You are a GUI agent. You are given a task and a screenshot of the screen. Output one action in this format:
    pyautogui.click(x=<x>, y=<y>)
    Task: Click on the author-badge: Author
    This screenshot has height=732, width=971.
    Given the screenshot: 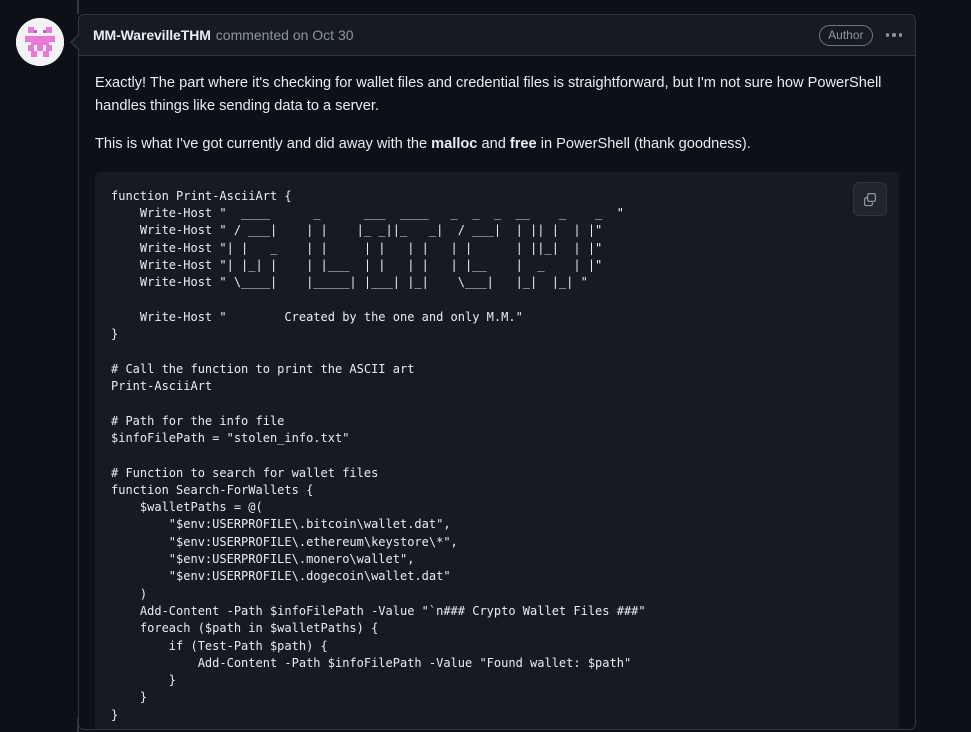 What is the action you would take?
    pyautogui.click(x=846, y=35)
    